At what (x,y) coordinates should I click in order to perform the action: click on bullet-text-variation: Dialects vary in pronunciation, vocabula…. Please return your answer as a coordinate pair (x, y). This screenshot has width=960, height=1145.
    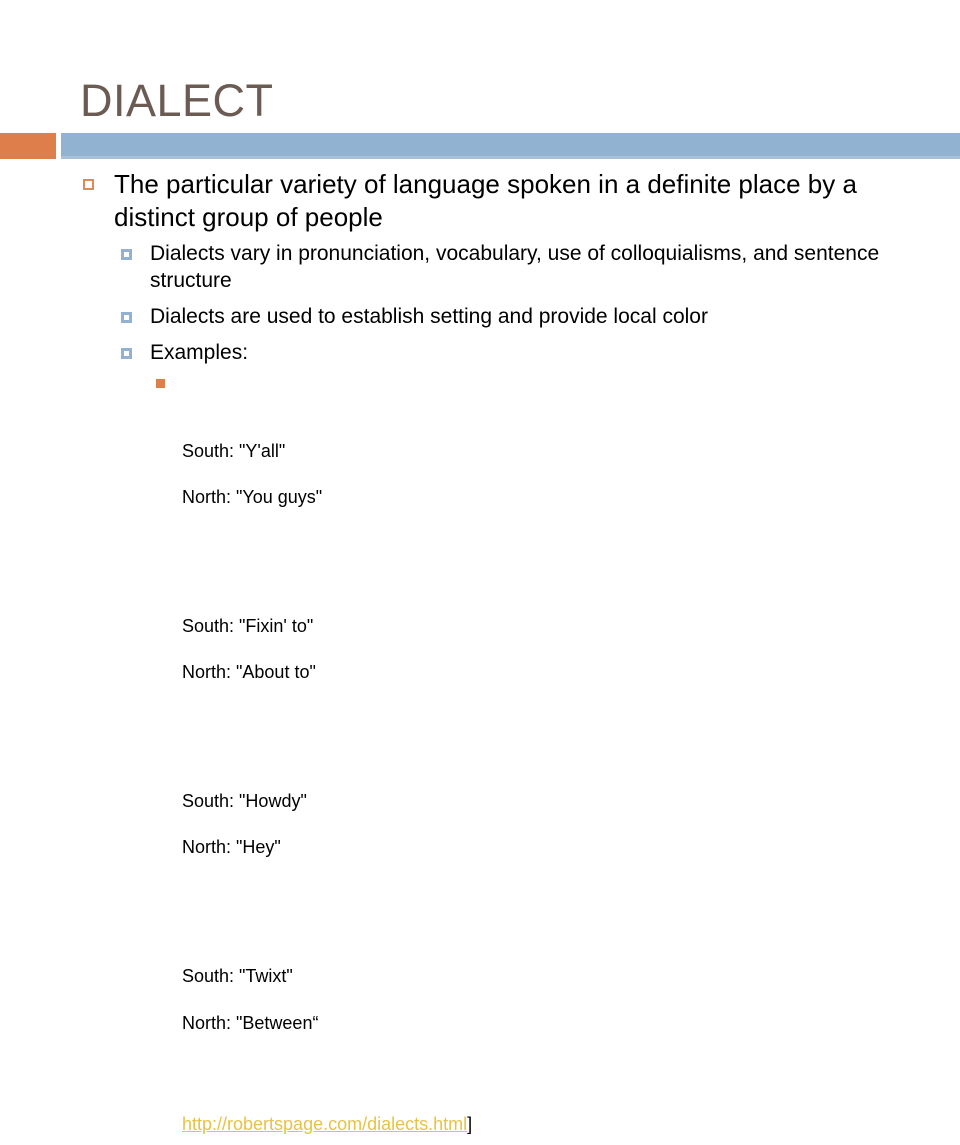
    Looking at the image, I should click on (515, 266).